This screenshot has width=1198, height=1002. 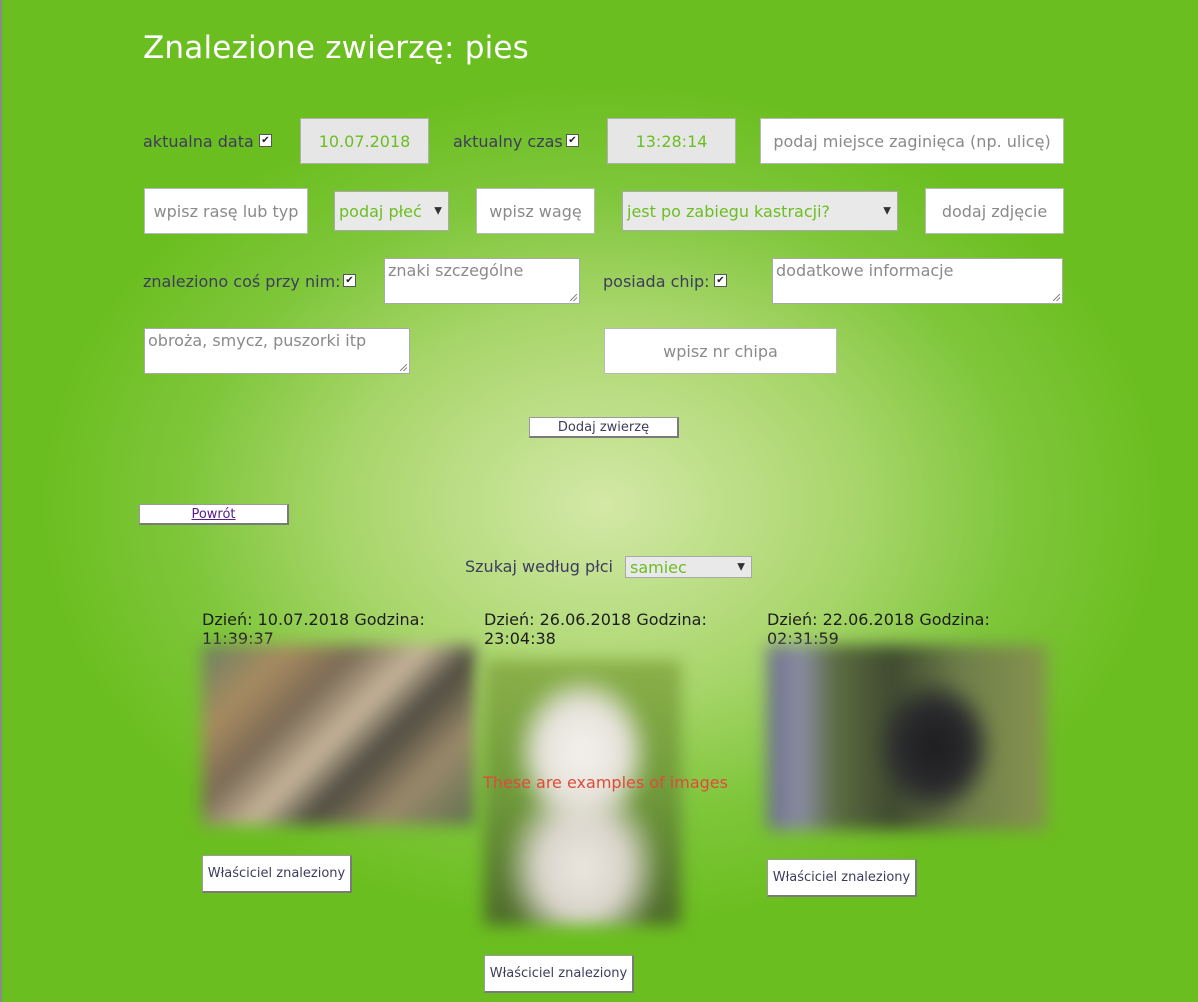 What do you see at coordinates (917, 281) in the screenshot?
I see `extra-info-textarea: dodatkowe informacje` at bounding box center [917, 281].